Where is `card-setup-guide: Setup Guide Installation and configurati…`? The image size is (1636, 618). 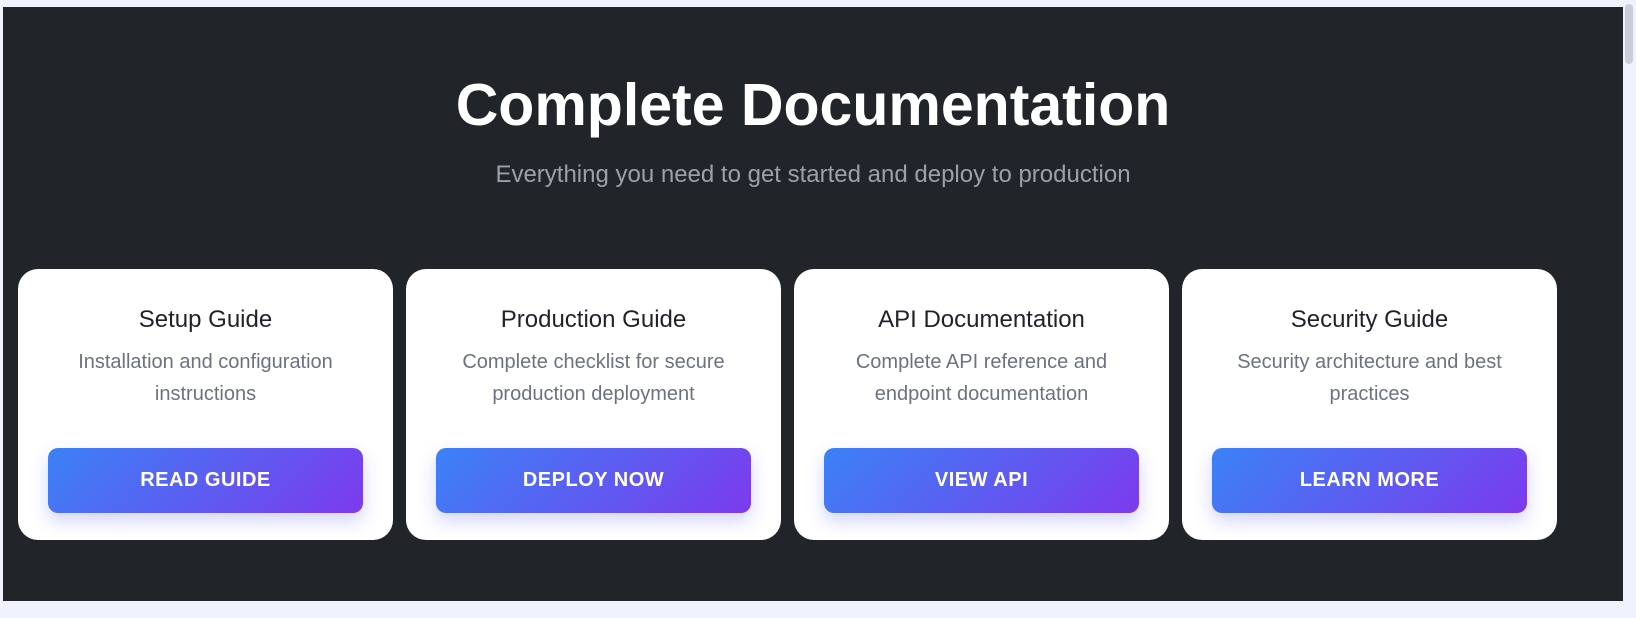
card-setup-guide: Setup Guide Installation and configurati… is located at coordinates (205, 404).